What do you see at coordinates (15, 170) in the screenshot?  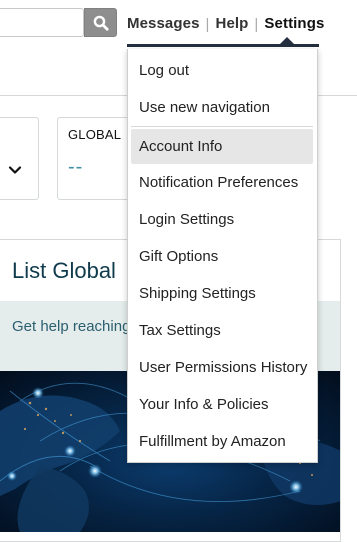 I see `chevron-down-icon` at bounding box center [15, 170].